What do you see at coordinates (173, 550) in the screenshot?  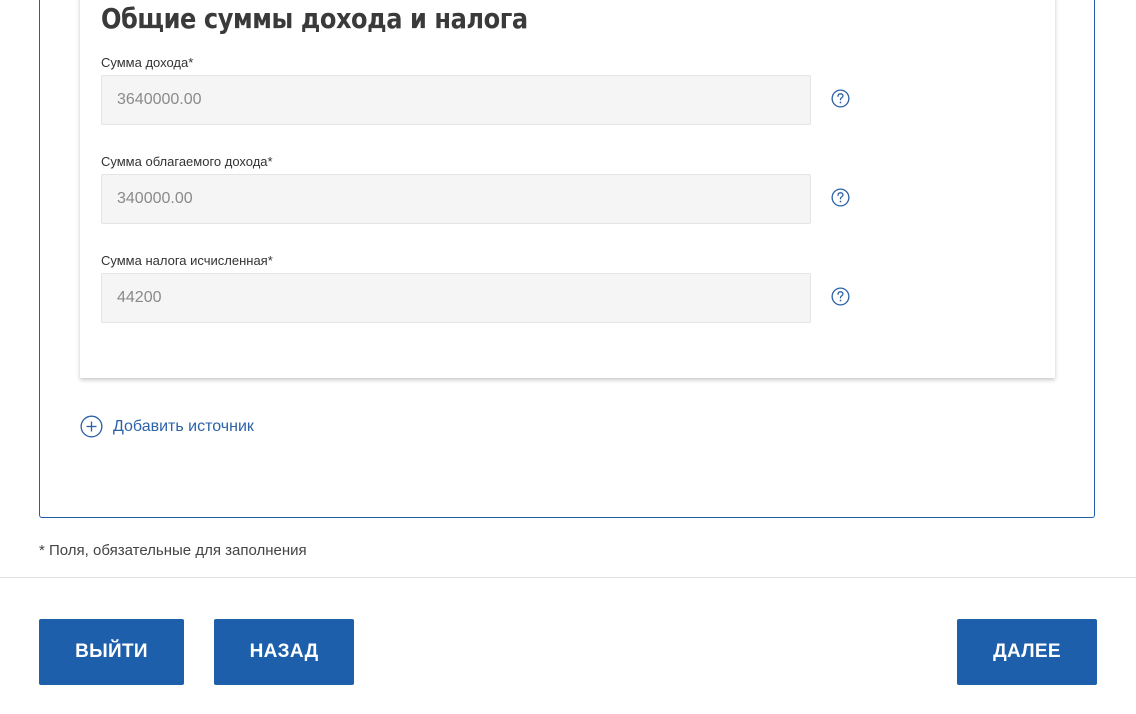 I see `required-fields-note: * Поля, обязательные для заполнения` at bounding box center [173, 550].